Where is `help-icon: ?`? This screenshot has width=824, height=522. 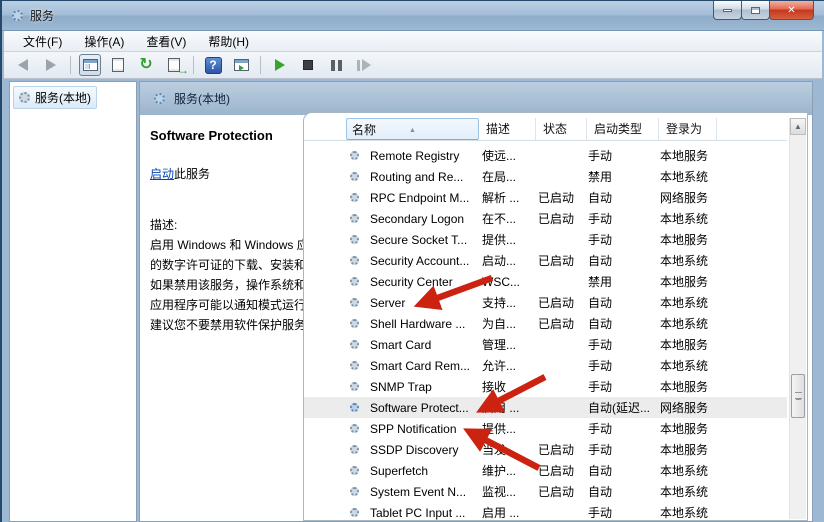 help-icon: ? is located at coordinates (213, 65).